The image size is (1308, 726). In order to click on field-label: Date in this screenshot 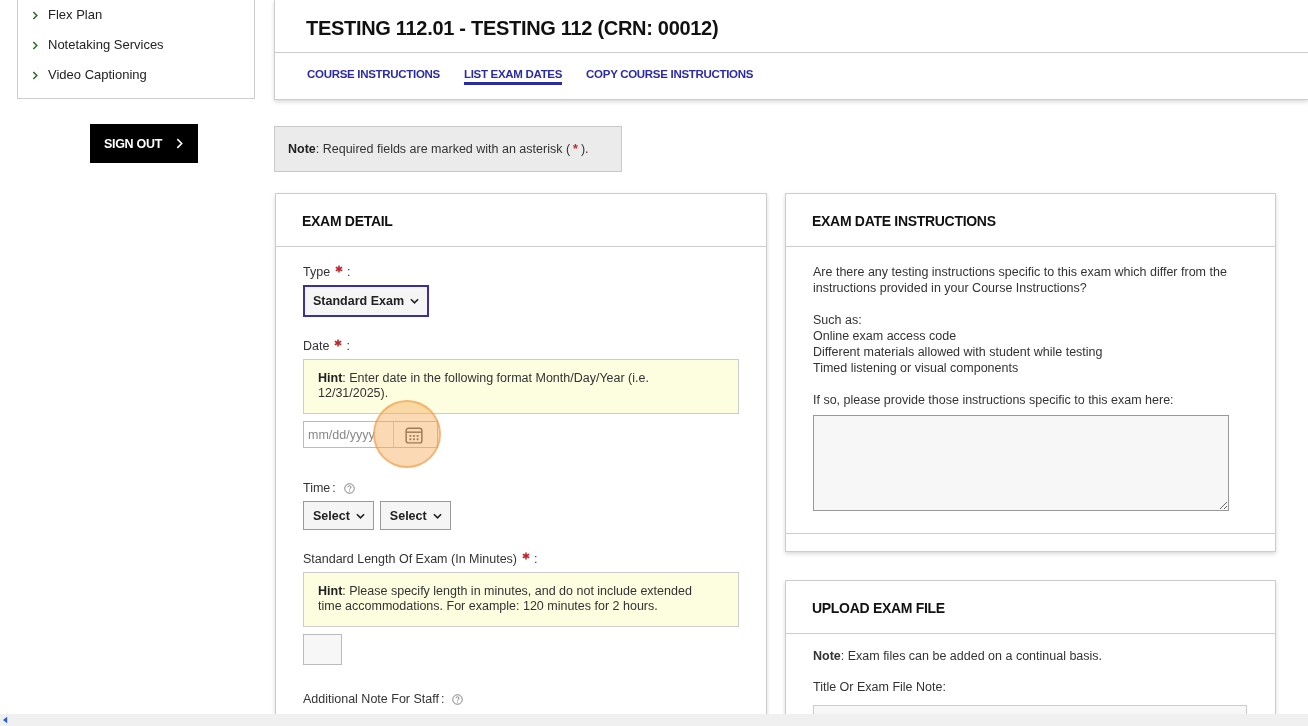, I will do `click(316, 346)`.